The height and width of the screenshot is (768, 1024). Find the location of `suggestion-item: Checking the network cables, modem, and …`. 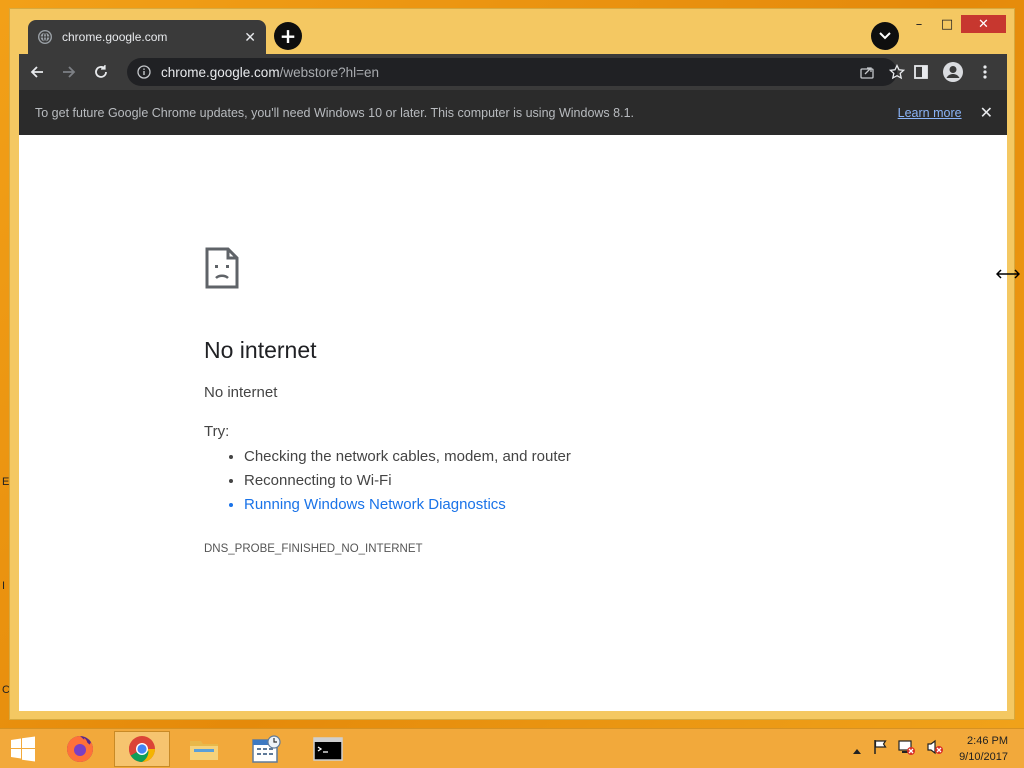

suggestion-item: Checking the network cables, modem, and … is located at coordinates (407, 459).